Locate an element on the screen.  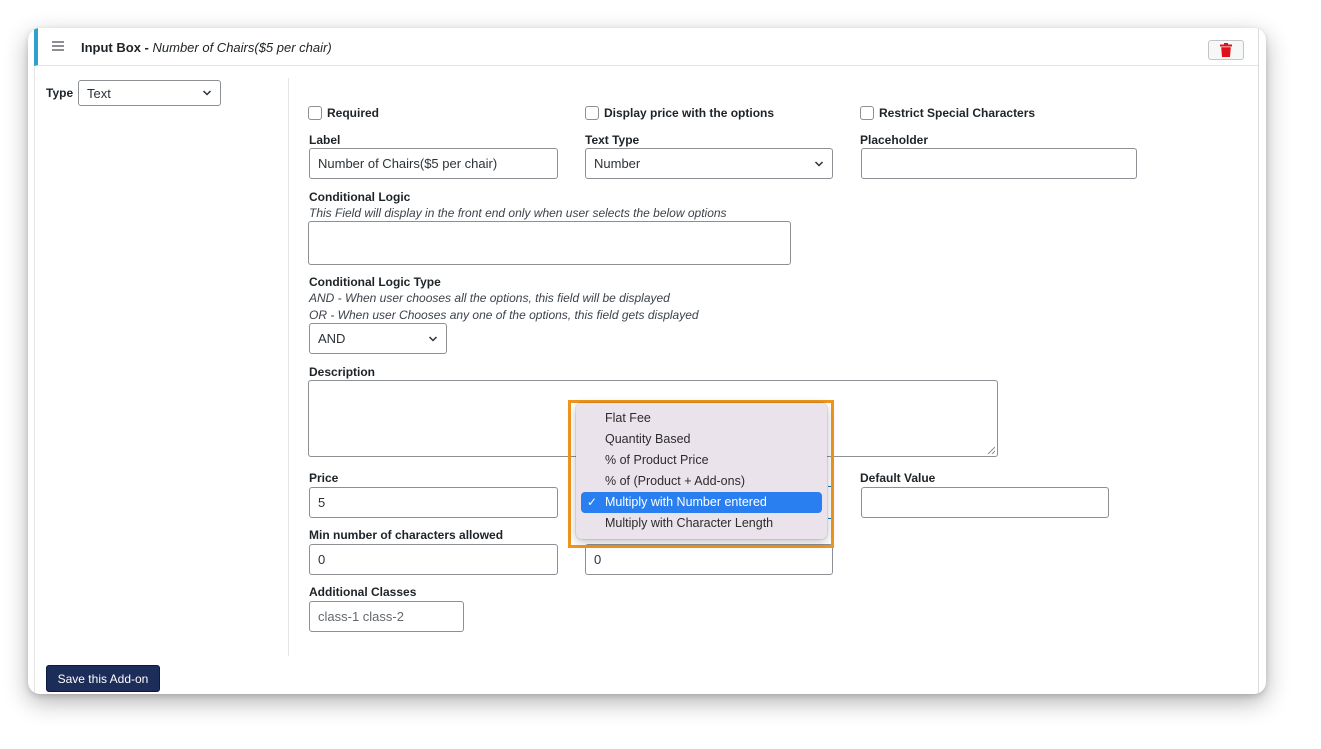
restrict-special-checkbox-row: Restrict Special Characters is located at coordinates (947, 113).